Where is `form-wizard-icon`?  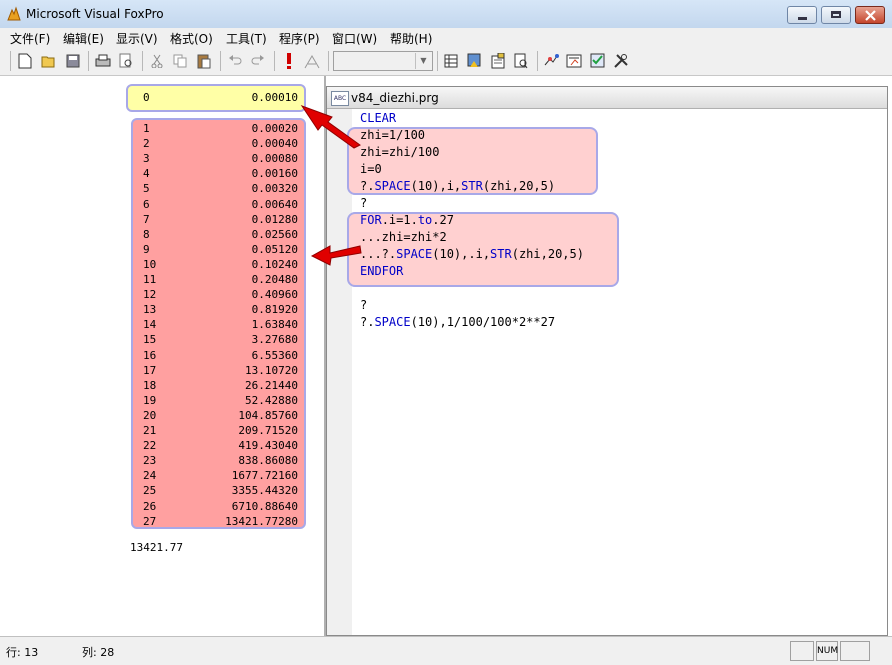 form-wizard-icon is located at coordinates (574, 61).